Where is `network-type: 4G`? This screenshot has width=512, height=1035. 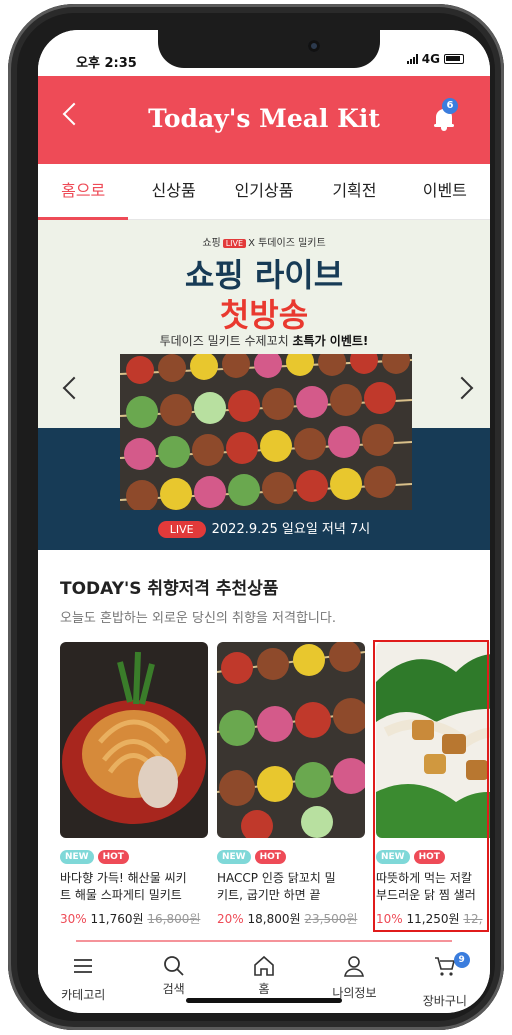 network-type: 4G is located at coordinates (430, 59).